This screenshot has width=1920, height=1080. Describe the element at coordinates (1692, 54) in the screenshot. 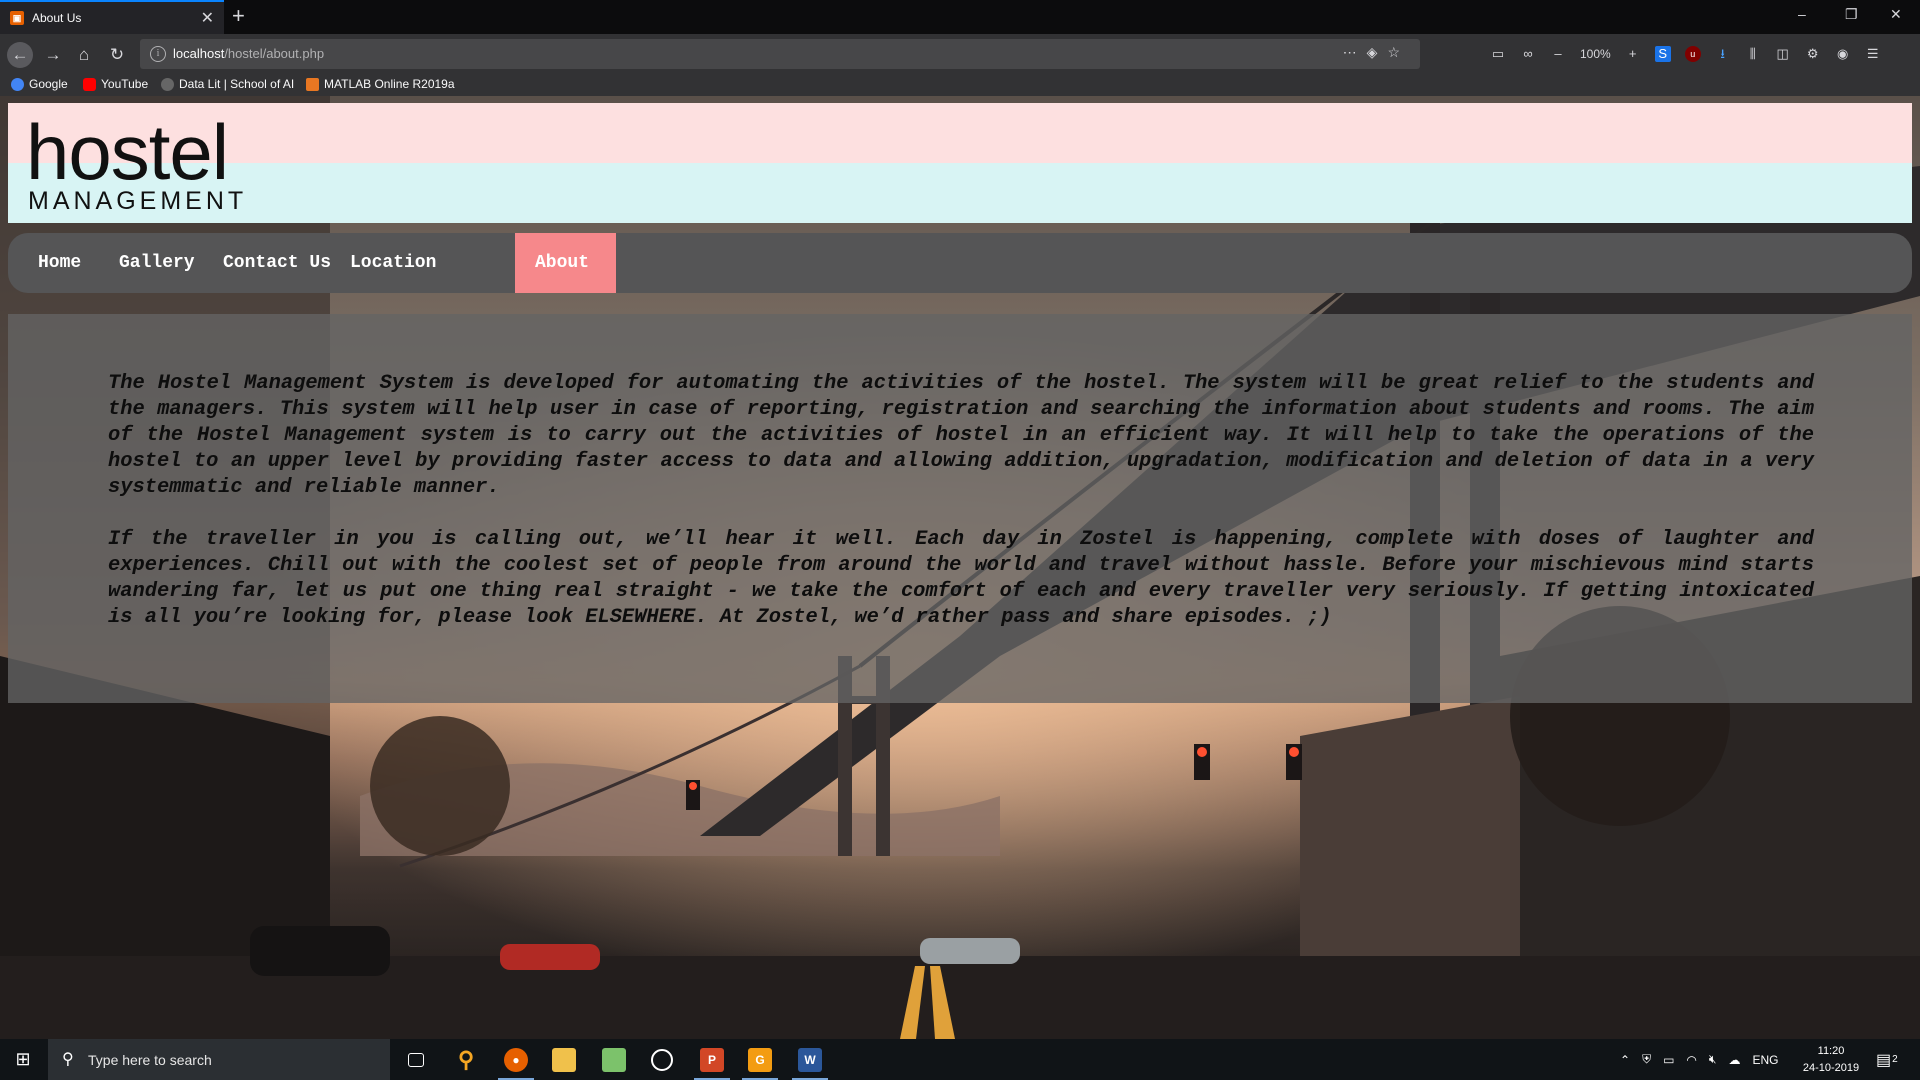

I see `ublock-icon: u` at that location.